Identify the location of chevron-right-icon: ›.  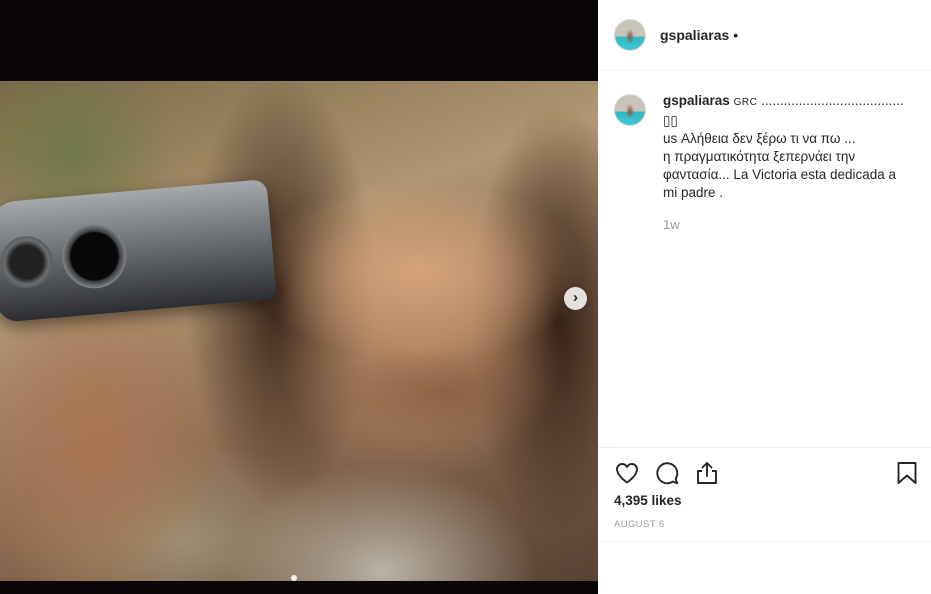
(575, 297).